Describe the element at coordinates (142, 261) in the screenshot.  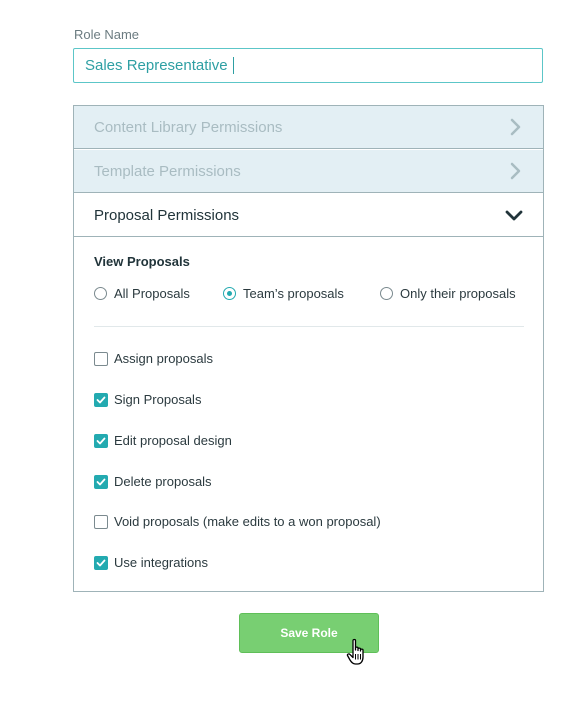
I see `view-proposals-title: View Proposals` at that location.